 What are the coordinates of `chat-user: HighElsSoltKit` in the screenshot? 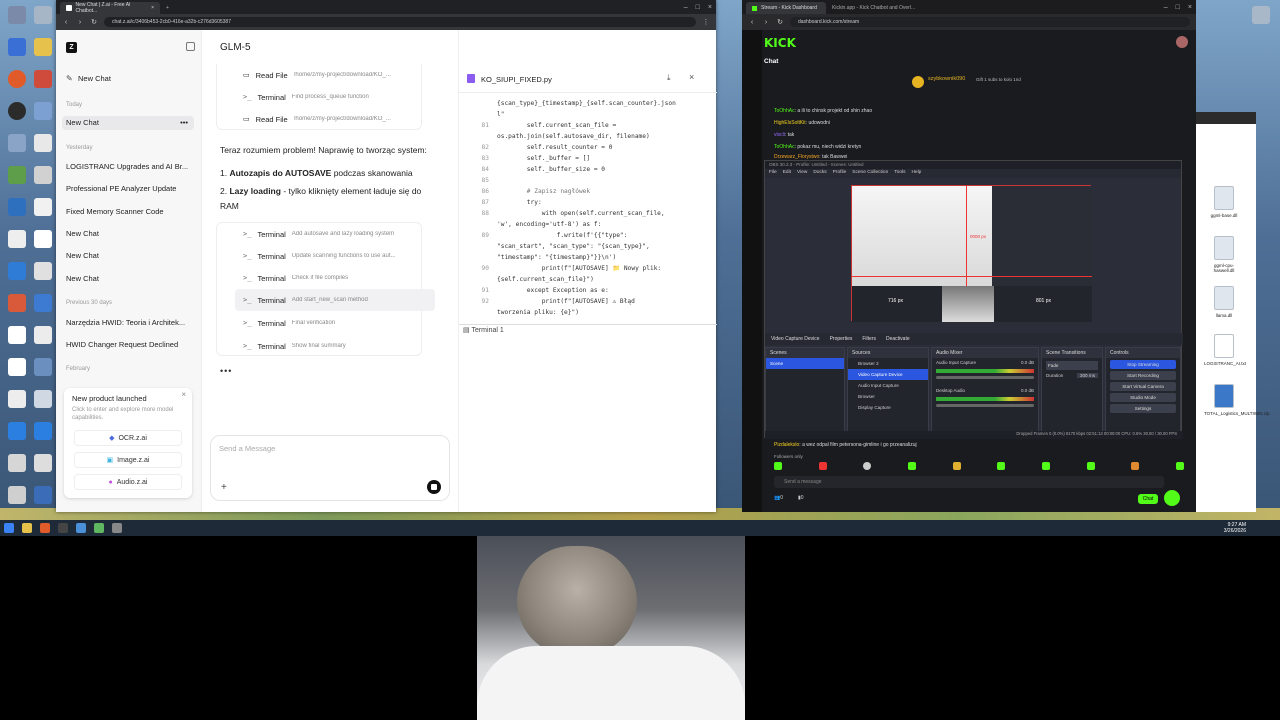 It's located at (790, 123).